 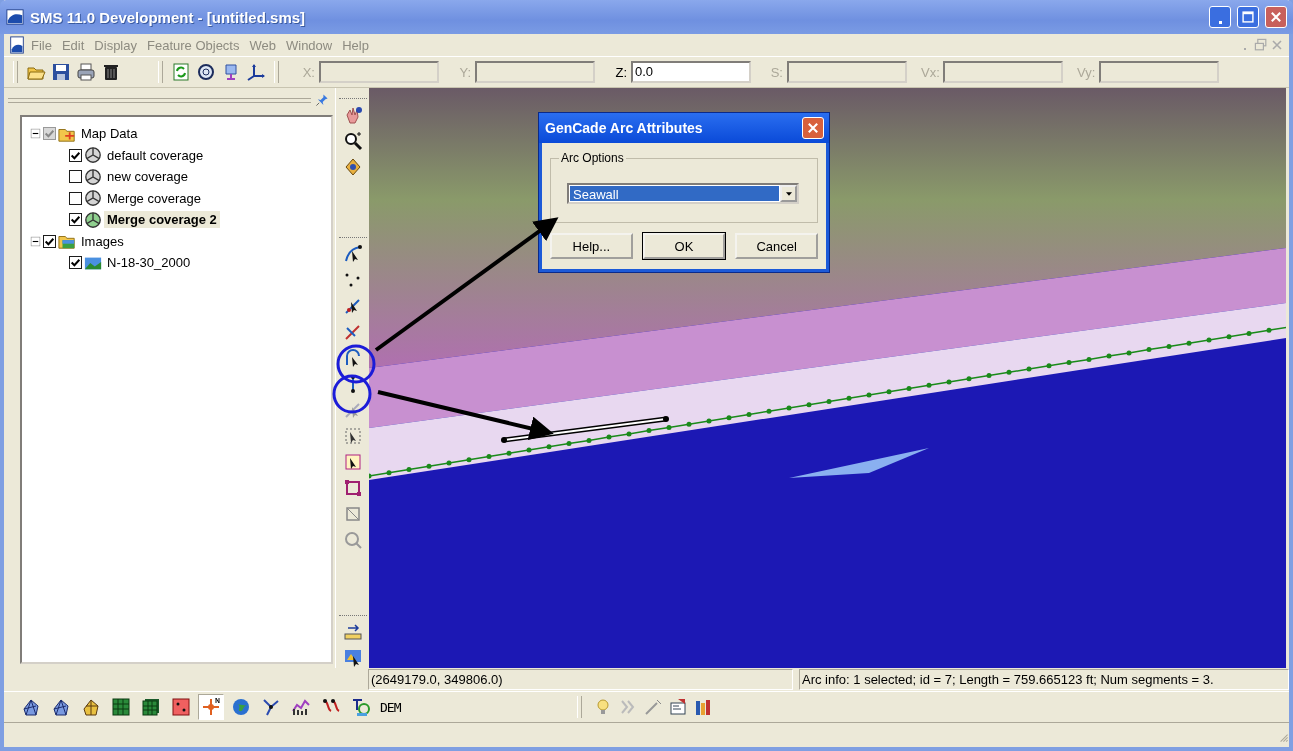 I want to click on coordinate-field: 0.0, so click(x=691, y=72).